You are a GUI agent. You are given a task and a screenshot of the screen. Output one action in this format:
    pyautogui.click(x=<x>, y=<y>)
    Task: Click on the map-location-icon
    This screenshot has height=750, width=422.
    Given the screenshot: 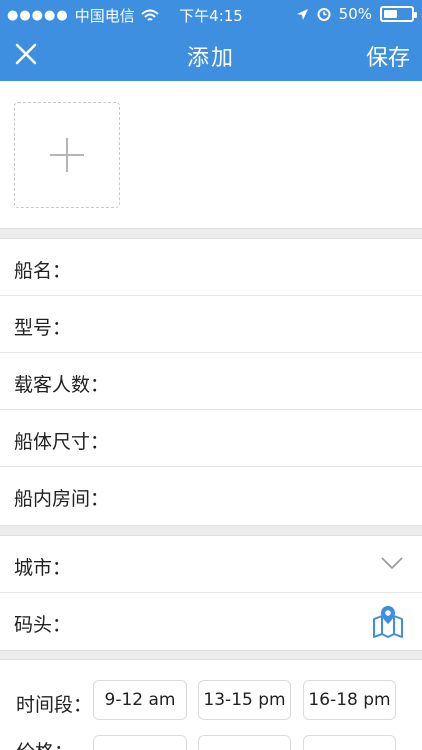 What is the action you would take?
    pyautogui.click(x=388, y=622)
    